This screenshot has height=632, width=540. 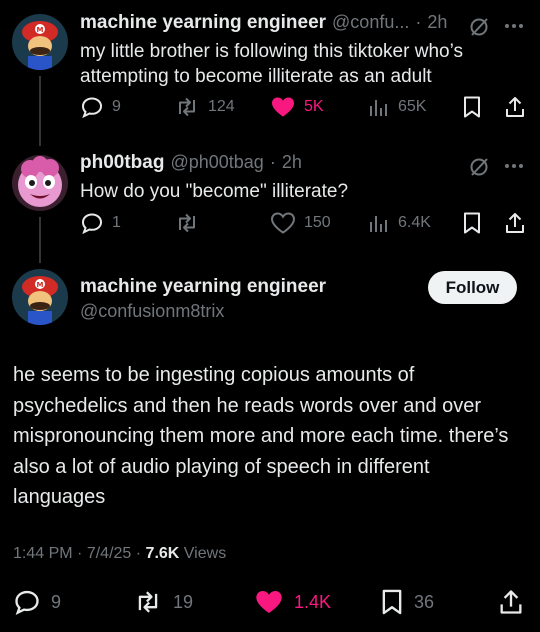 What do you see at coordinates (205, 553) in the screenshot?
I see `views-label: Views` at bounding box center [205, 553].